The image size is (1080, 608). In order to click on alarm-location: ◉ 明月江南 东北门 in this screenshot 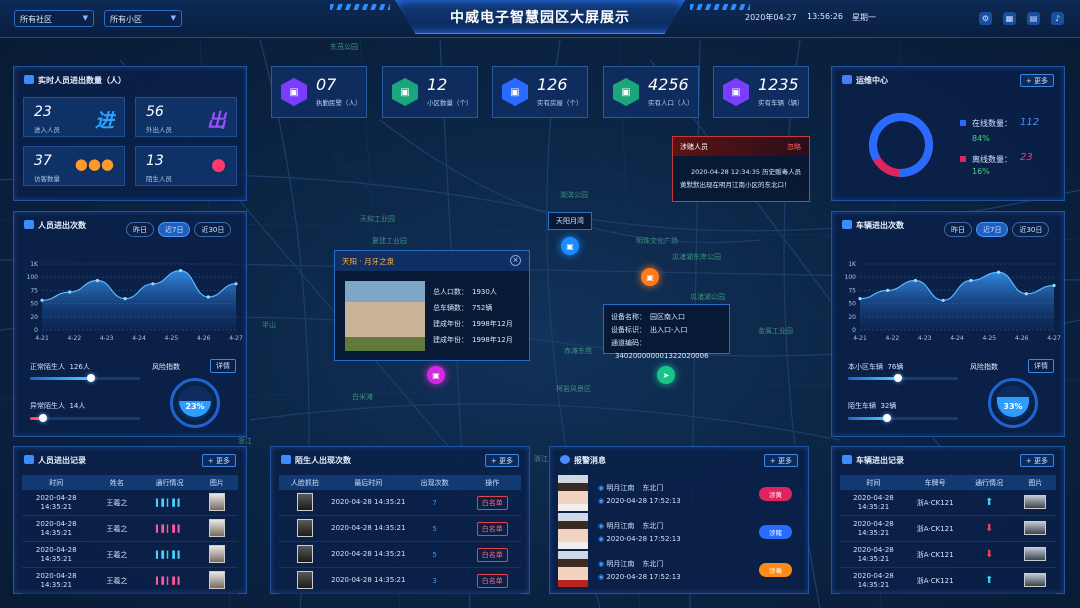, I will do `click(630, 526)`.